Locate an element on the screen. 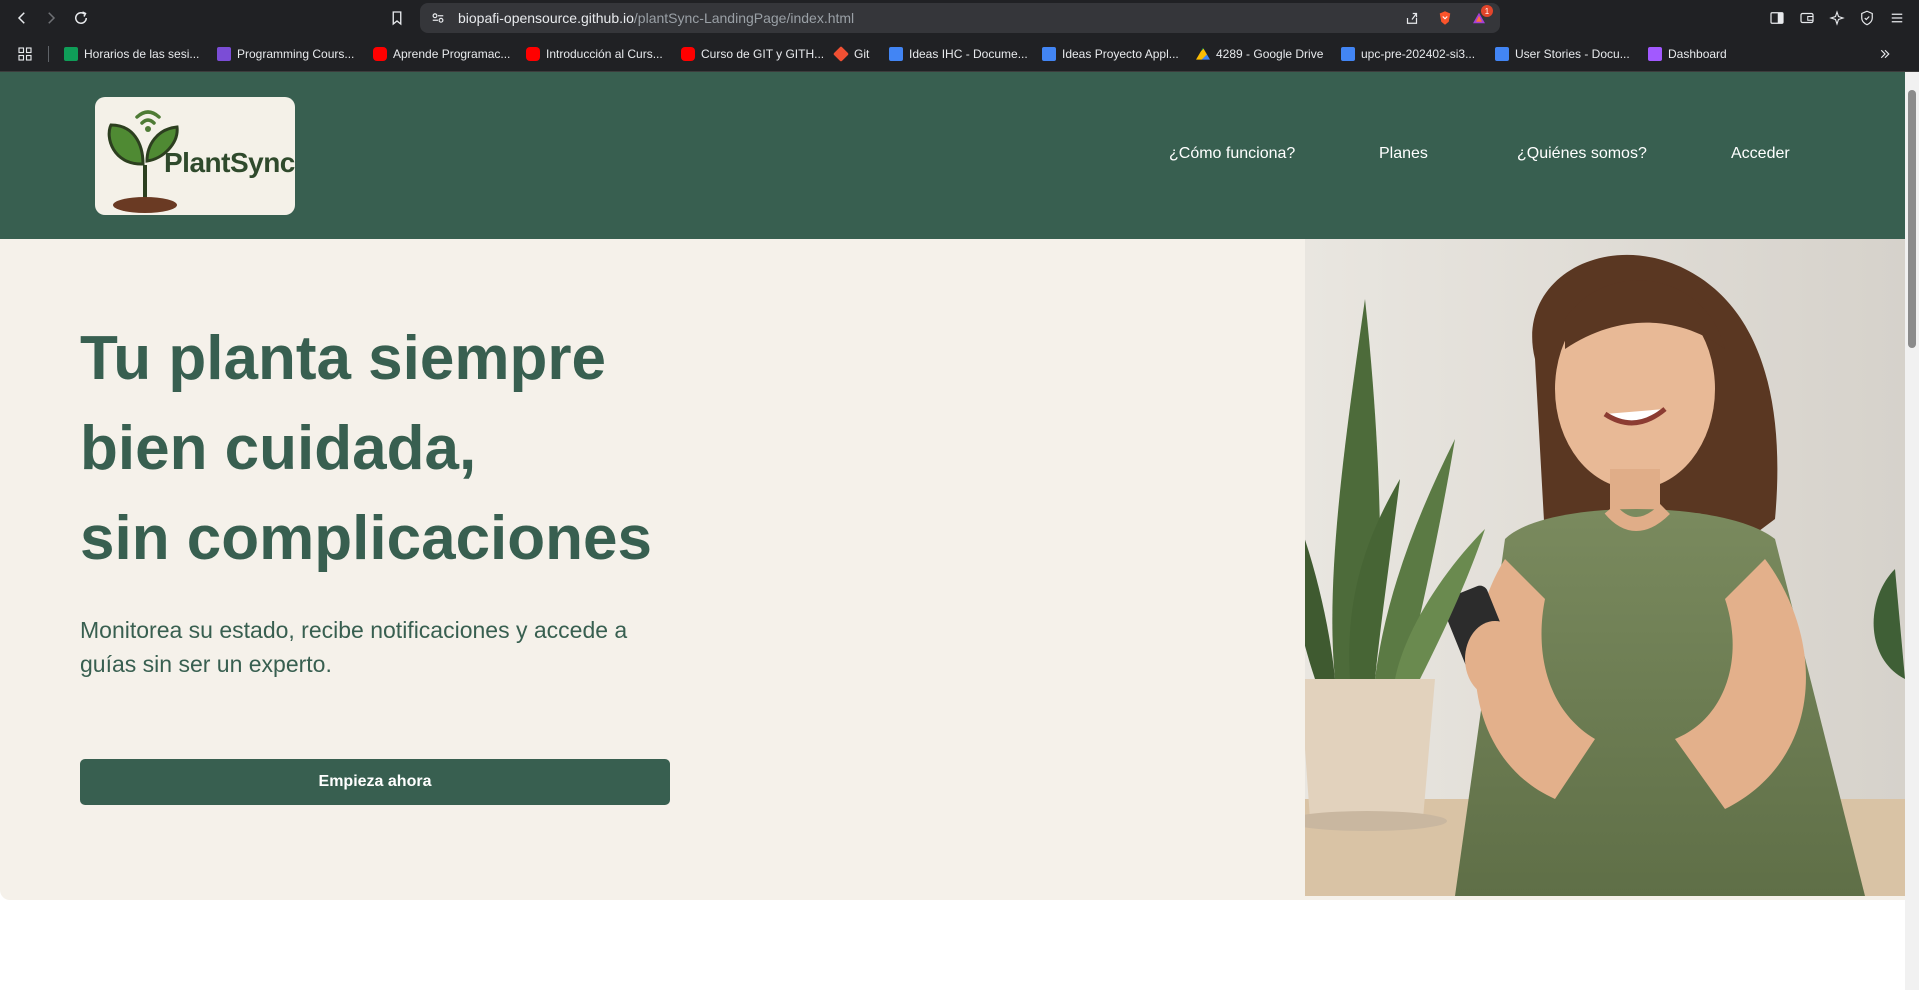 The image size is (1919, 990). nav-plans: Planes is located at coordinates (1403, 154).